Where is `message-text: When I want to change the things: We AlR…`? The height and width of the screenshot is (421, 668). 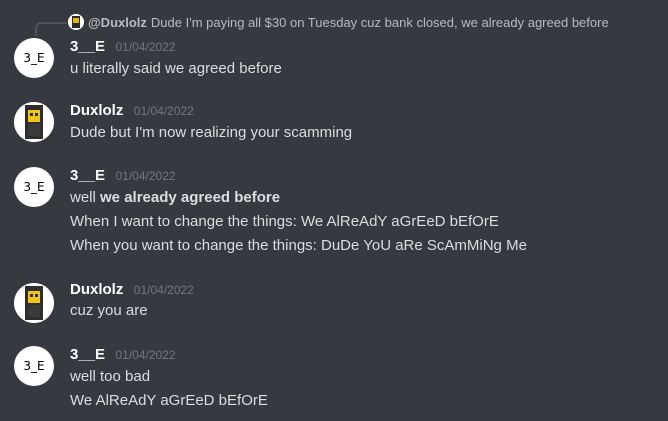 message-text: When I want to change the things: We AlR… is located at coordinates (284, 221).